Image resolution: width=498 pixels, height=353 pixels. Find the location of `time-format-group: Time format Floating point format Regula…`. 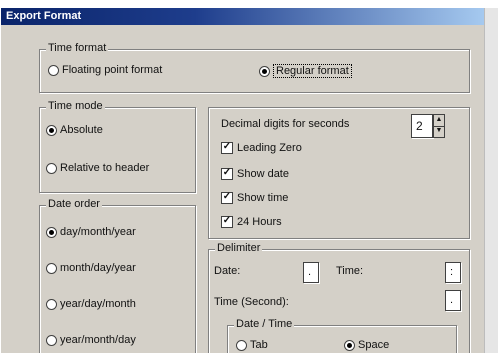

time-format-group: Time format Floating point format Regula… is located at coordinates (254, 67).